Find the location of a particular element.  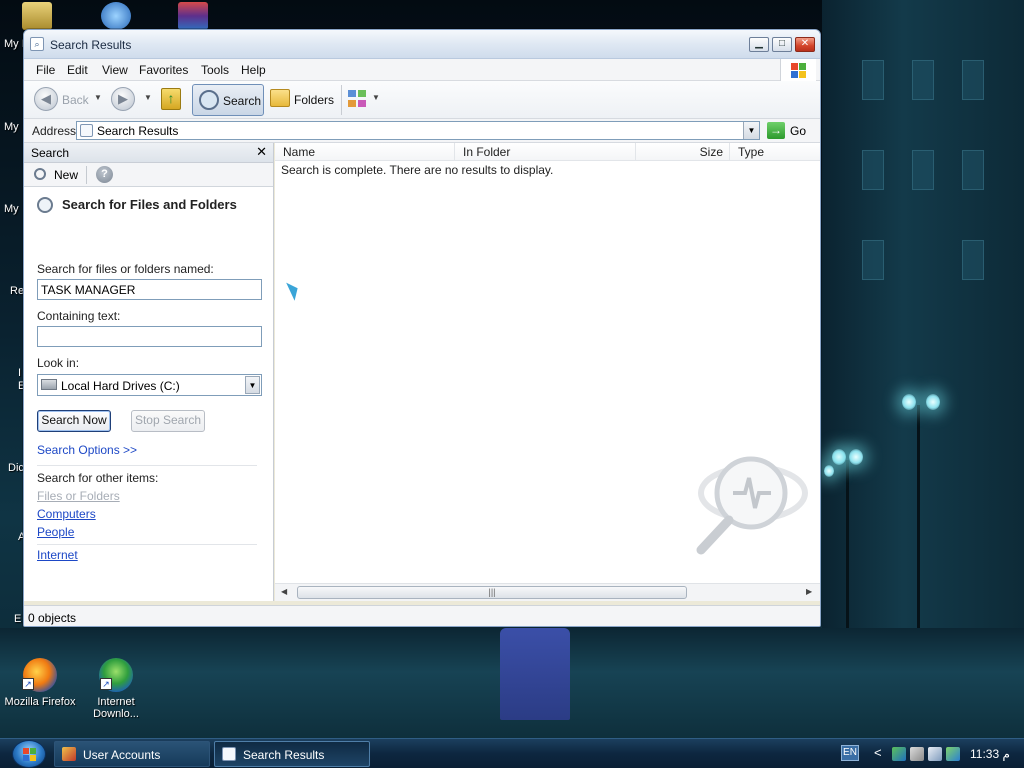

start-button is located at coordinates (29, 754).